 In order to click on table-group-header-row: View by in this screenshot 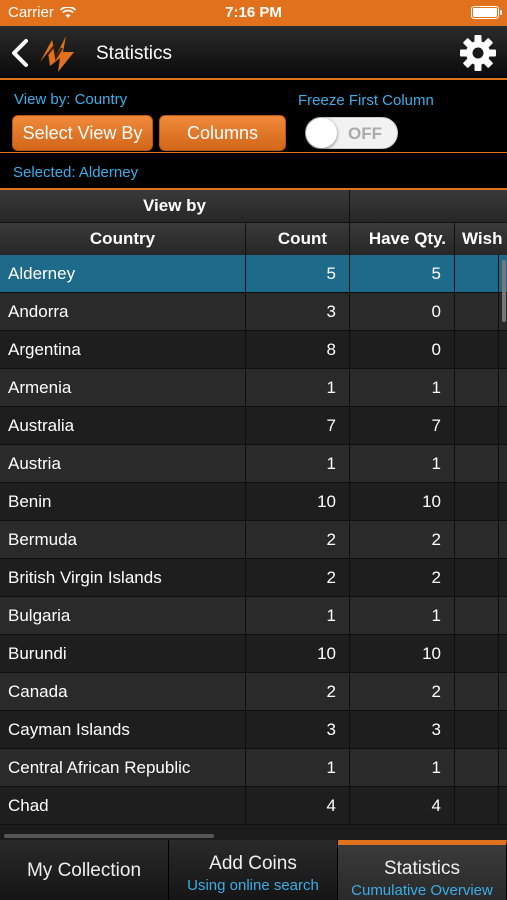, I will do `click(253, 206)`.